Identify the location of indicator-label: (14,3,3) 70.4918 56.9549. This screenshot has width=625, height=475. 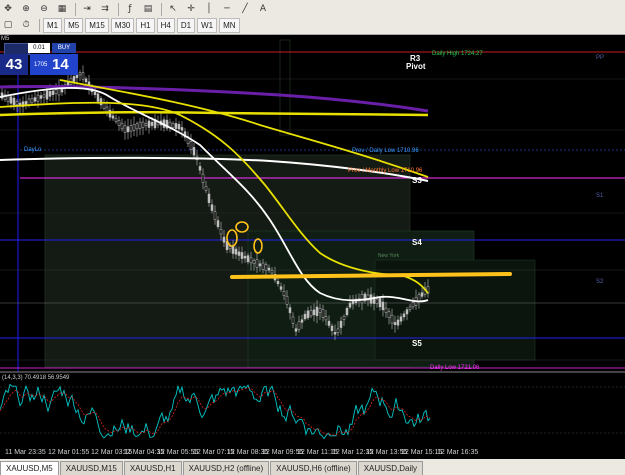
(36, 378).